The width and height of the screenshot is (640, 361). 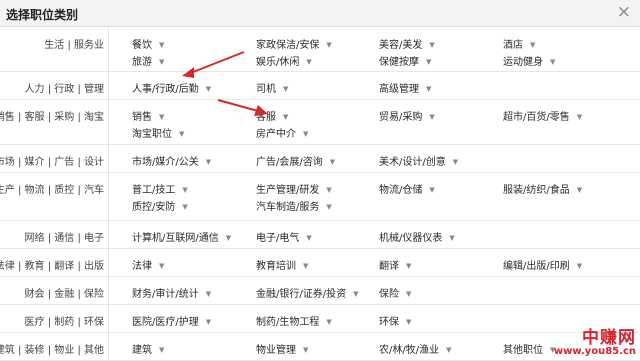 I want to click on job-option: 财务/审计/统计 ▼, so click(x=171, y=292).